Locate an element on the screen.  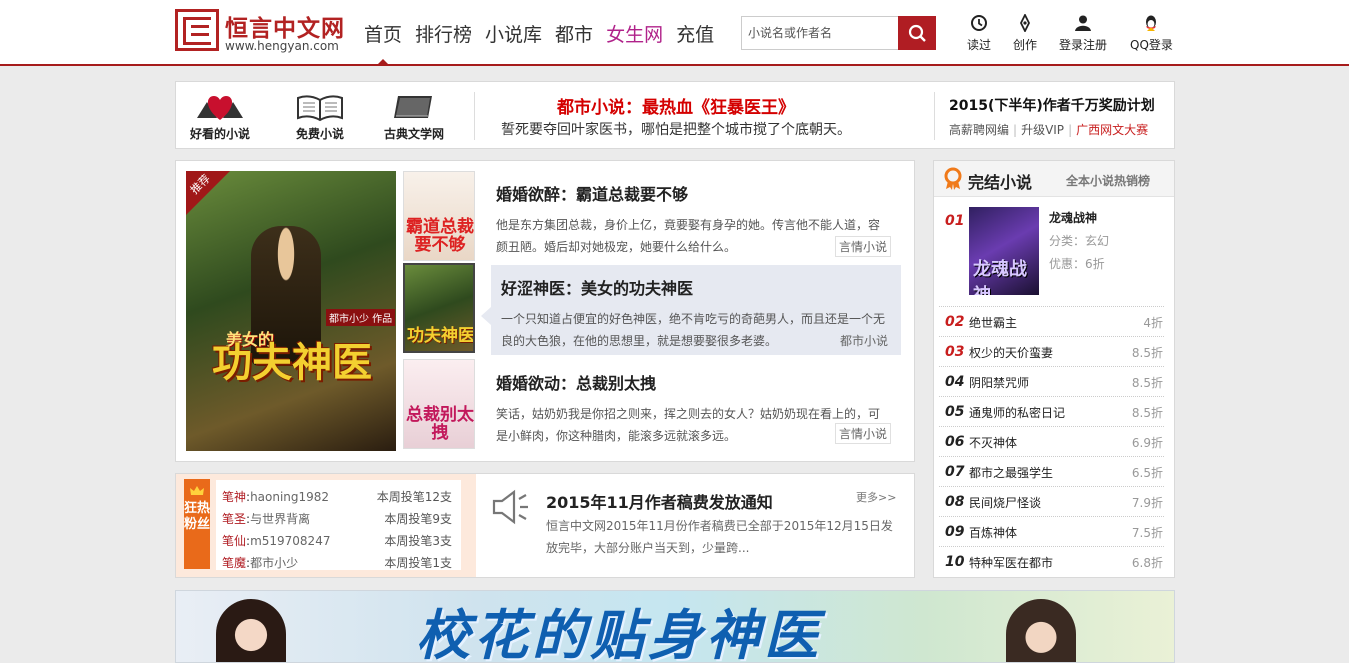
thumb-cover-3-title: 总裁别太拽 is located at coordinates (440, 424).